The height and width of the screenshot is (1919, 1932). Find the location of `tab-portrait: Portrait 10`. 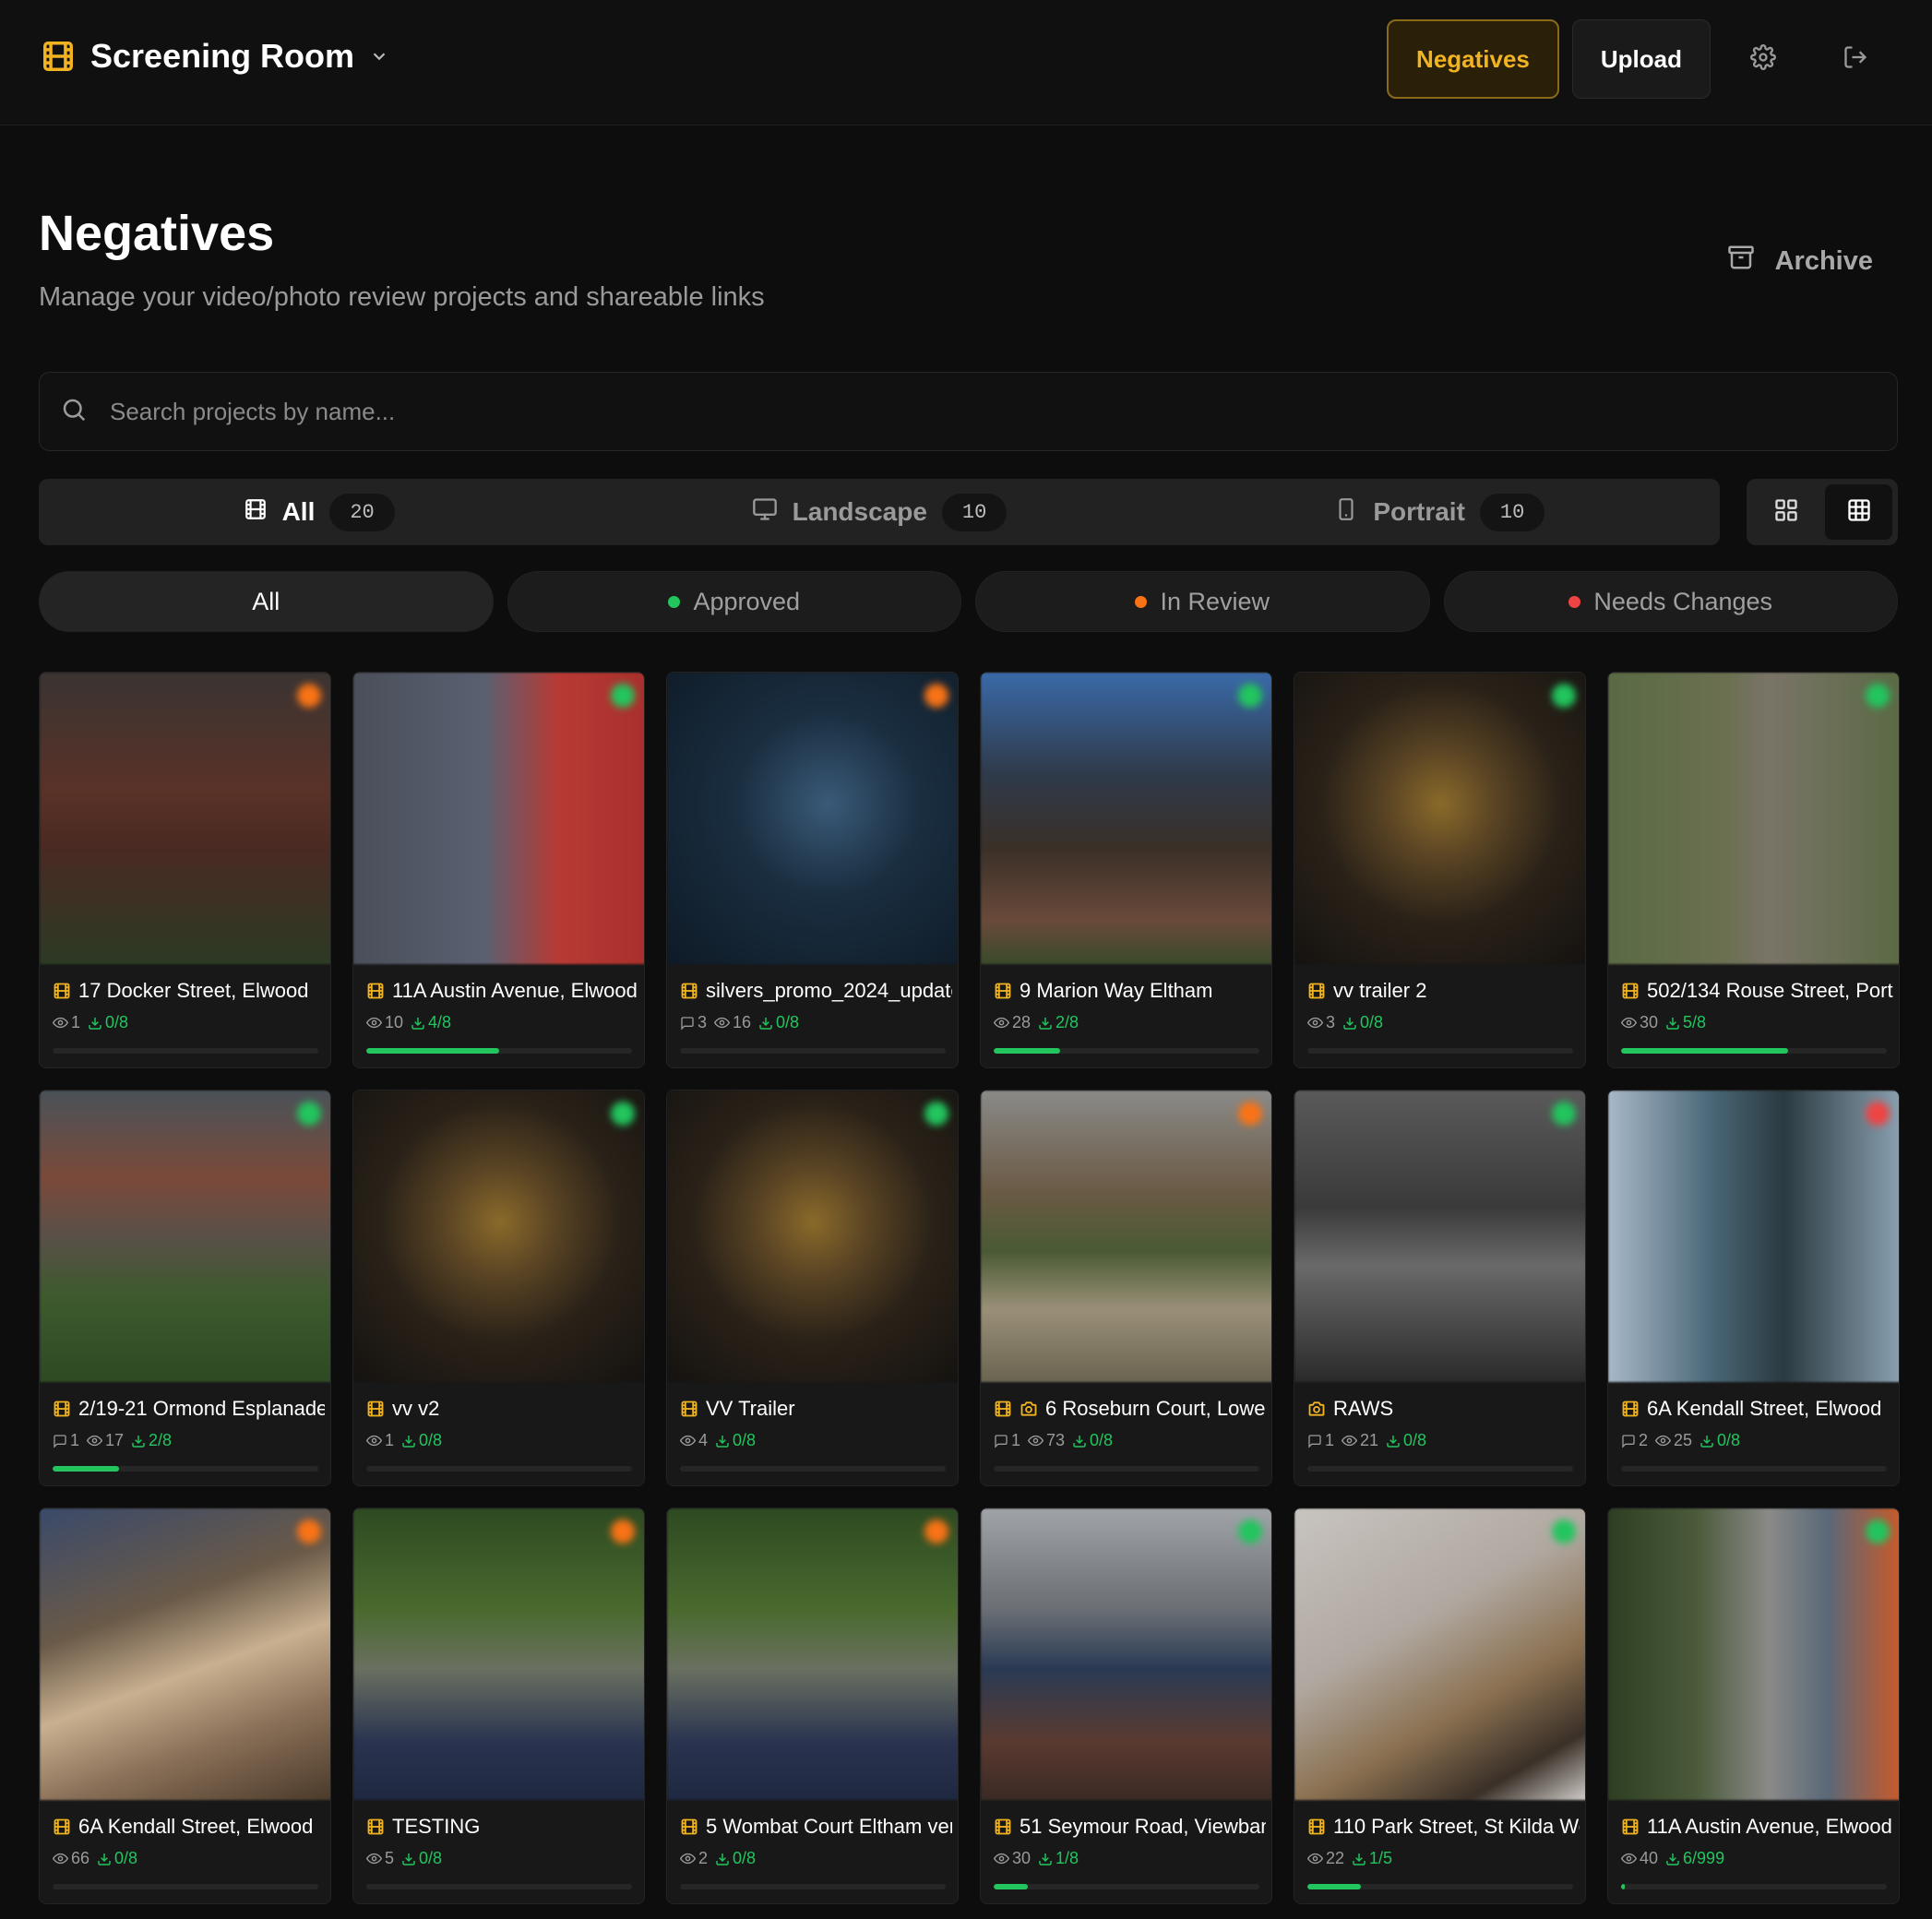

tab-portrait: Portrait 10 is located at coordinates (1440, 512).